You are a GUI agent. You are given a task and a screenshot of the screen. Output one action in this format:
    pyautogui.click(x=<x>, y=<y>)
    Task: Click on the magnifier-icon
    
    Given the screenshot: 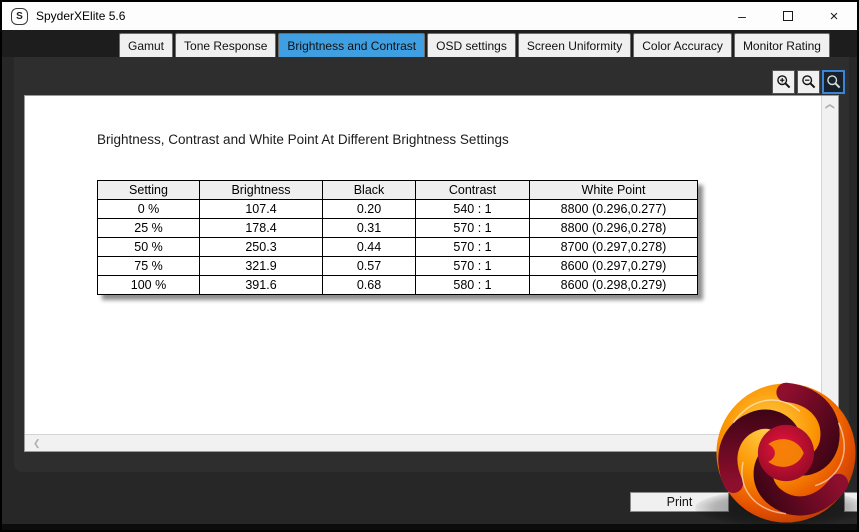 What is the action you would take?
    pyautogui.click(x=833, y=82)
    